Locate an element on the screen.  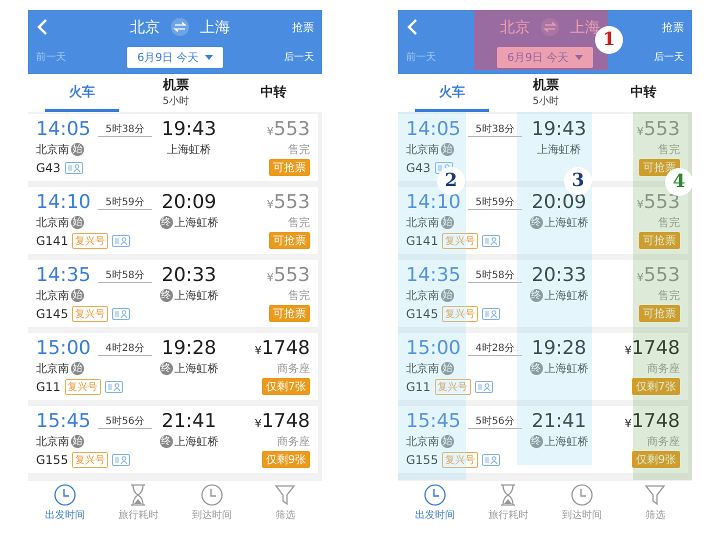
departure-time: 14:10 is located at coordinates (64, 202).